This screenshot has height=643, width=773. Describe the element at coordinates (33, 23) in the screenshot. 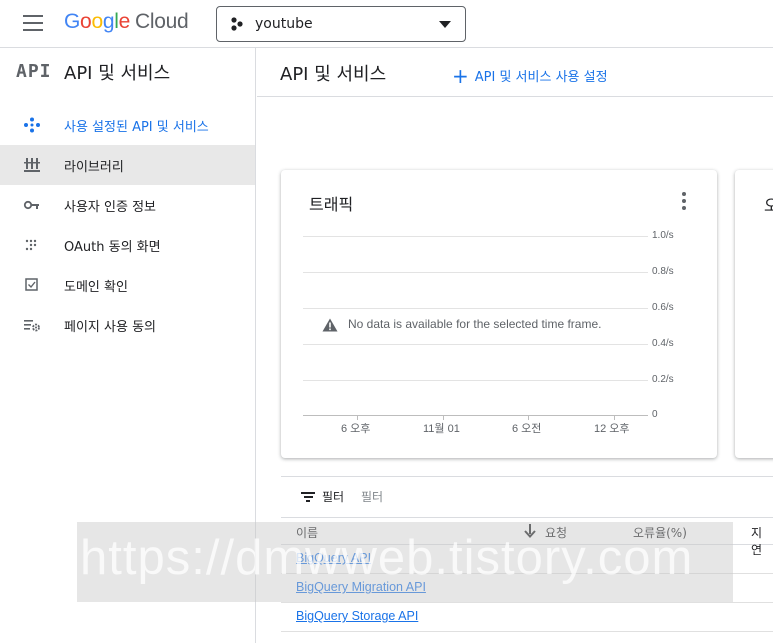

I see `menu-icon` at that location.